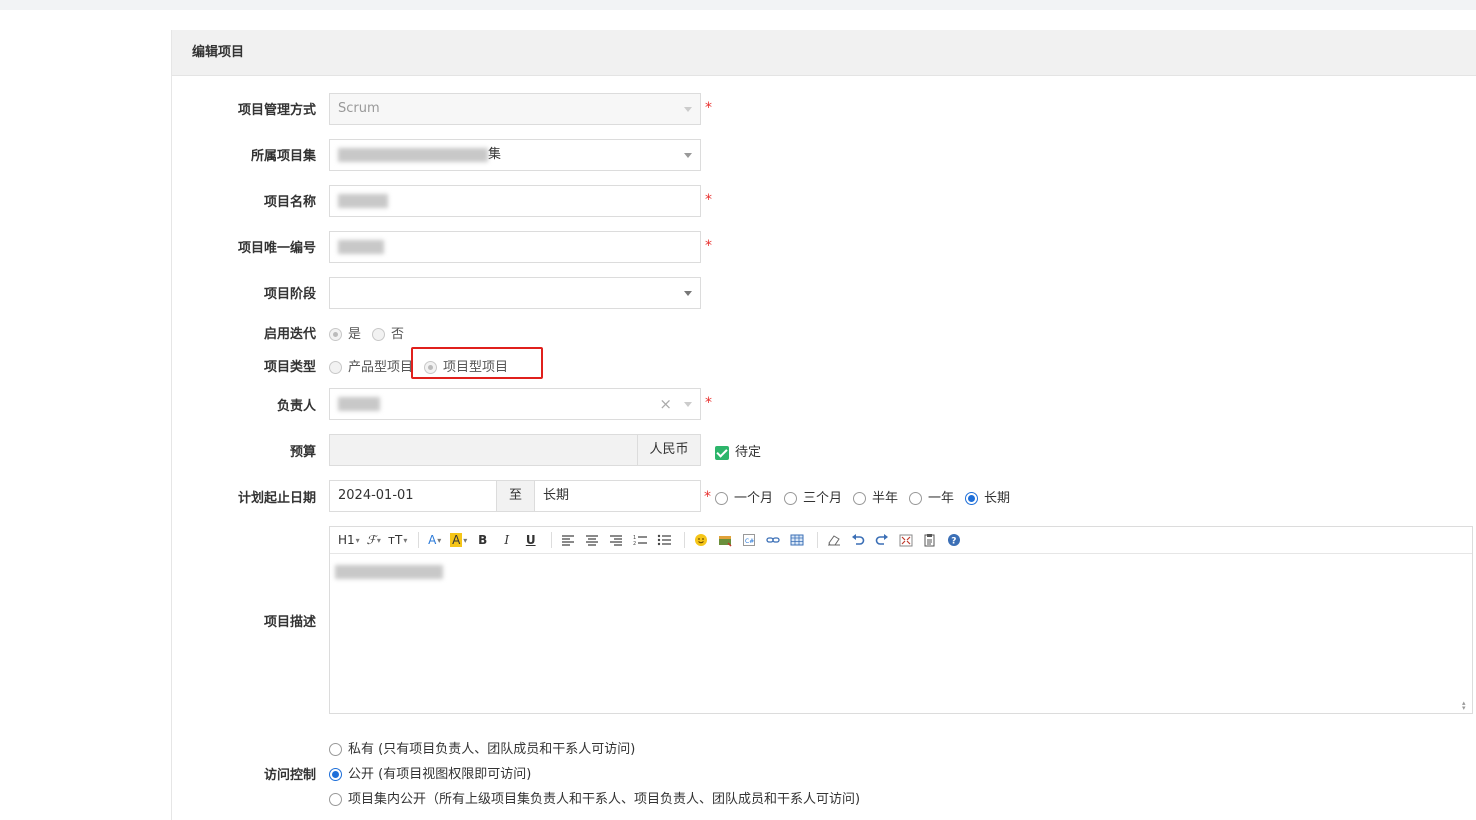  Describe the element at coordinates (901, 571) in the screenshot. I see `editor-content` at that location.